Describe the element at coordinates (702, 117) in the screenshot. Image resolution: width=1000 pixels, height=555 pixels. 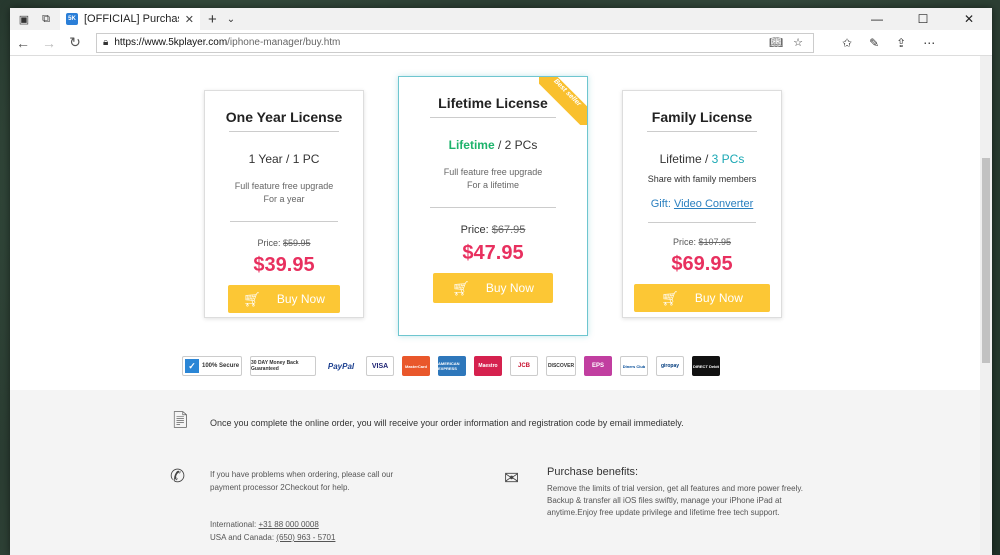
I see `card-title: Family License` at that location.